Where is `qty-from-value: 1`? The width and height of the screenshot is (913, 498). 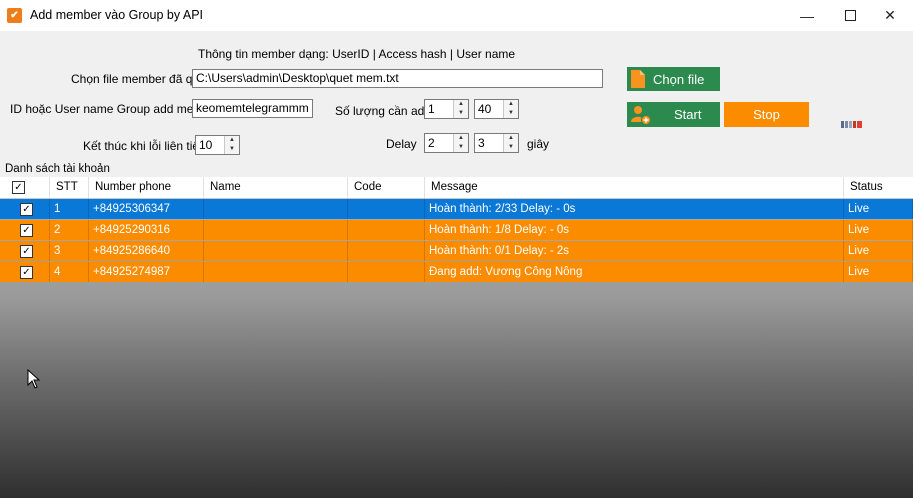
qty-from-value: 1 is located at coordinates (431, 109).